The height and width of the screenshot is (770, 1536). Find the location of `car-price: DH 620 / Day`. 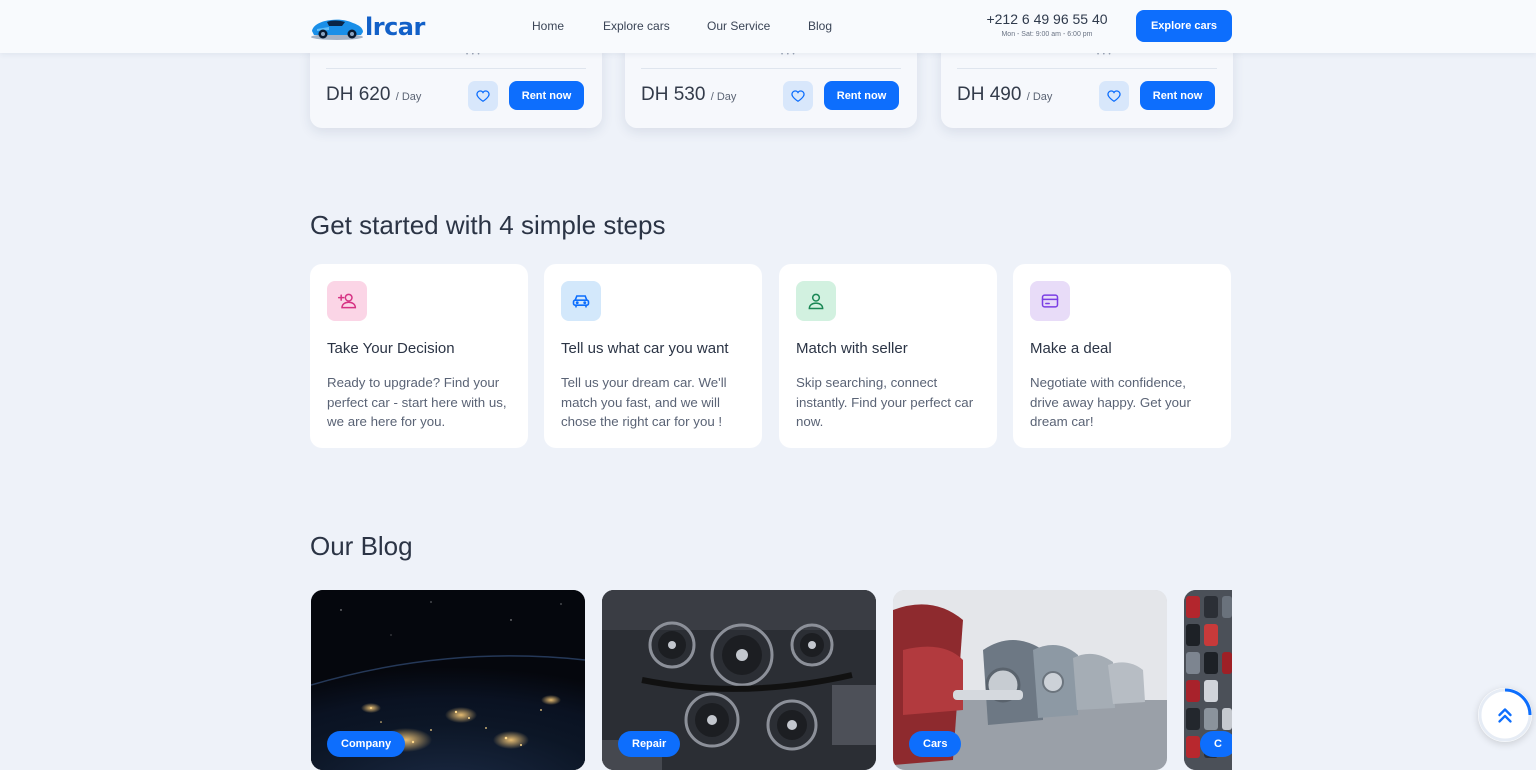

car-price: DH 620 / Day is located at coordinates (373, 96).